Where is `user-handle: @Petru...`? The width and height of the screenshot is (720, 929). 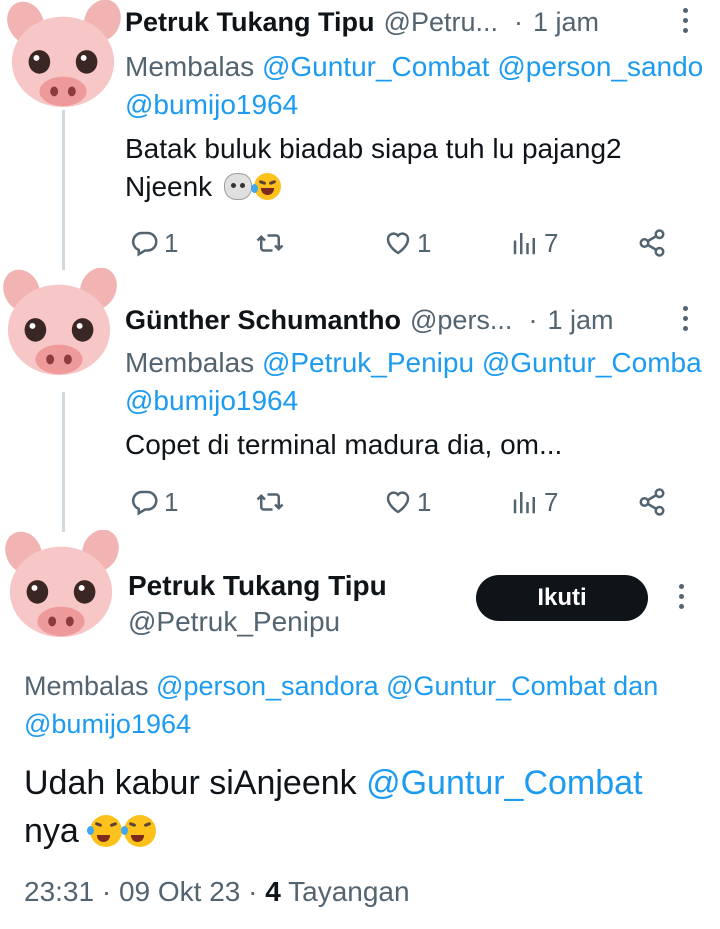 user-handle: @Petru... is located at coordinates (441, 22).